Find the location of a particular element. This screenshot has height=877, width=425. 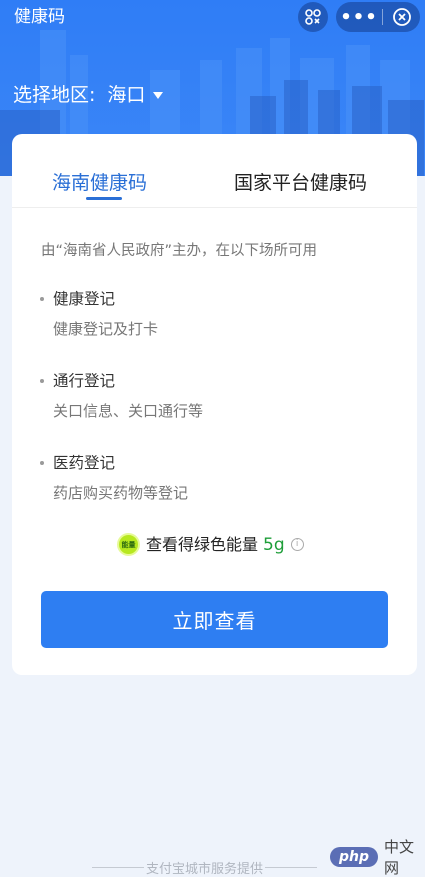

item-title: 医药登记 is located at coordinates (84, 463).